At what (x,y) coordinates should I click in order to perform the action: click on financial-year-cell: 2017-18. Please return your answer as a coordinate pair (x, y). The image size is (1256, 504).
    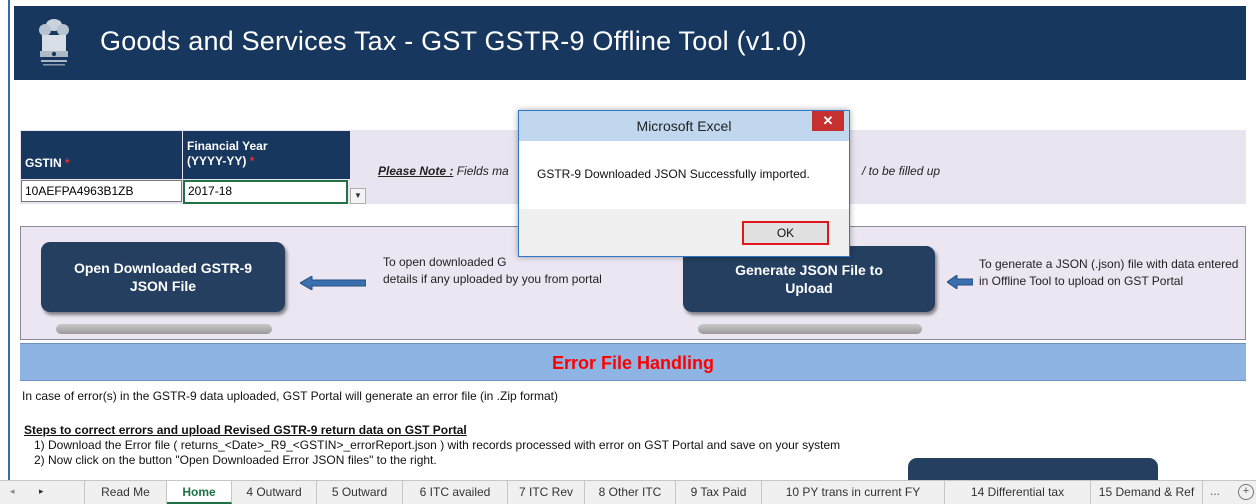
    Looking at the image, I should click on (265, 192).